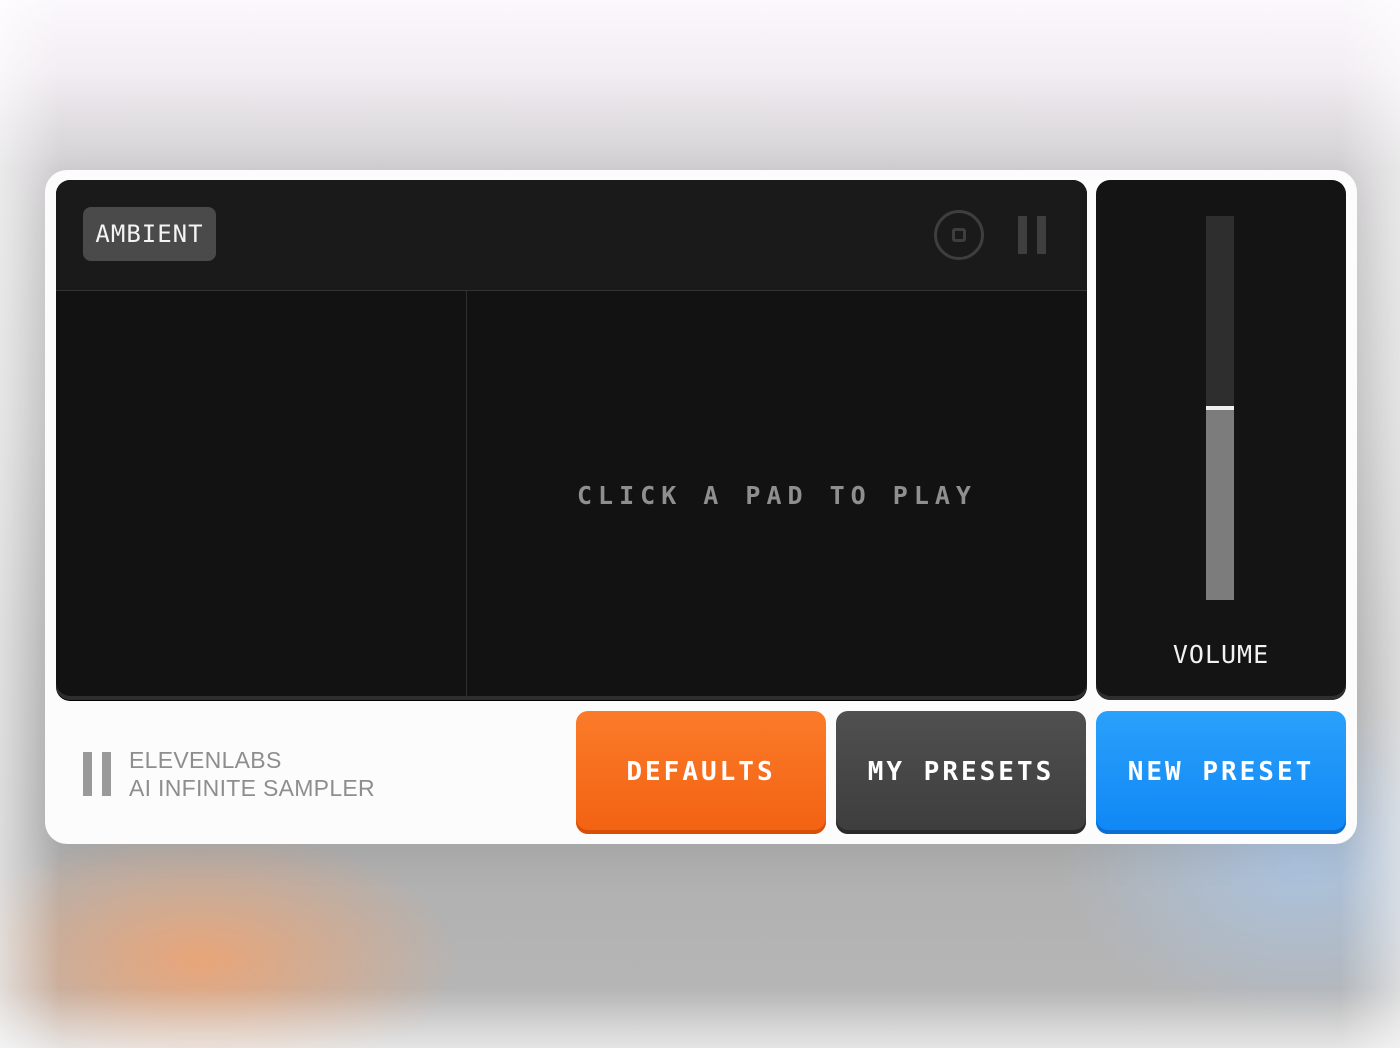  I want to click on volume-panel: VOLUME, so click(1221, 440).